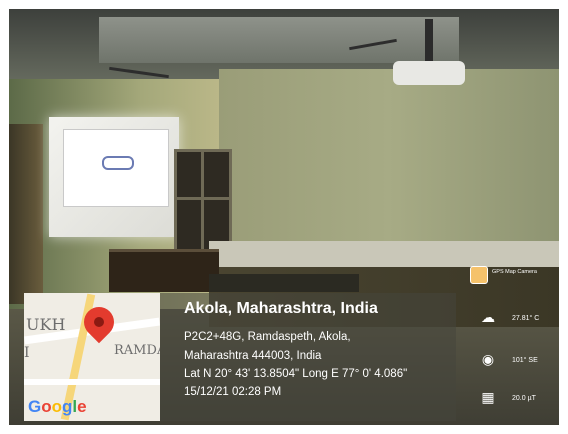  What do you see at coordinates (429, 41) in the screenshot?
I see `projector-mount` at bounding box center [429, 41].